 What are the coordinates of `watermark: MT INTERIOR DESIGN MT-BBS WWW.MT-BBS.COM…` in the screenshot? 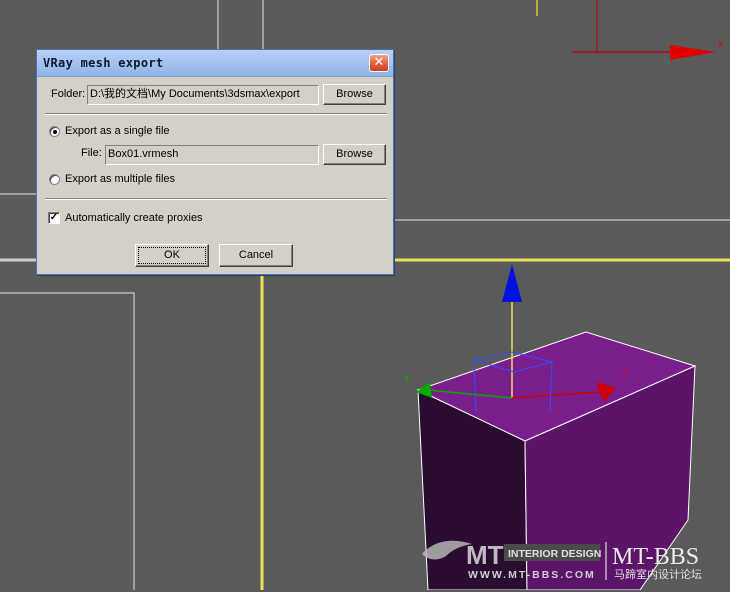 It's located at (572, 562).